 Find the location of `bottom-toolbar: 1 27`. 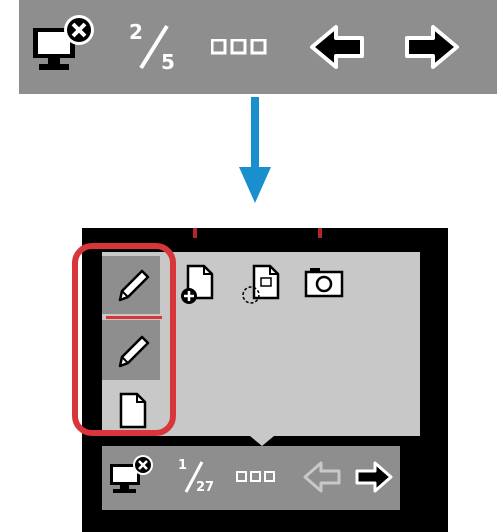

bottom-toolbar: 1 27 is located at coordinates (251, 478).